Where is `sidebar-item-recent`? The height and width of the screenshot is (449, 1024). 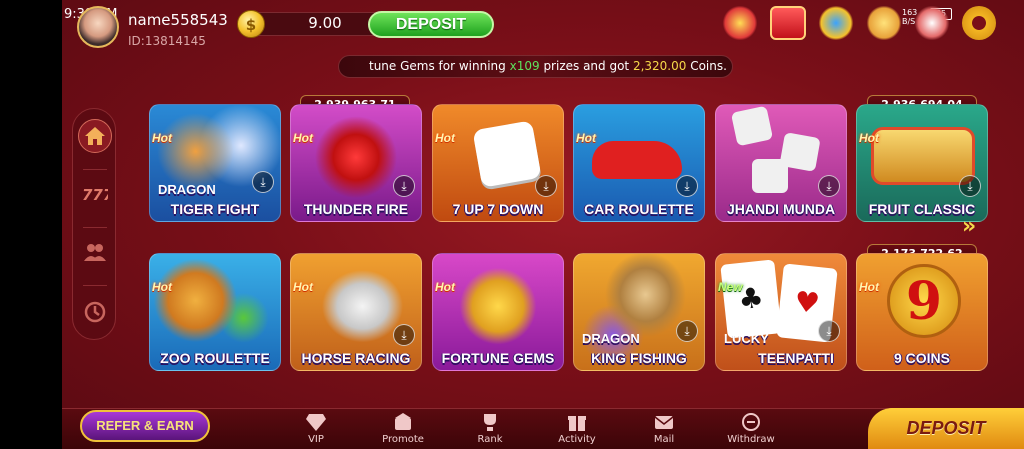 sidebar-item-recent is located at coordinates (95, 312).